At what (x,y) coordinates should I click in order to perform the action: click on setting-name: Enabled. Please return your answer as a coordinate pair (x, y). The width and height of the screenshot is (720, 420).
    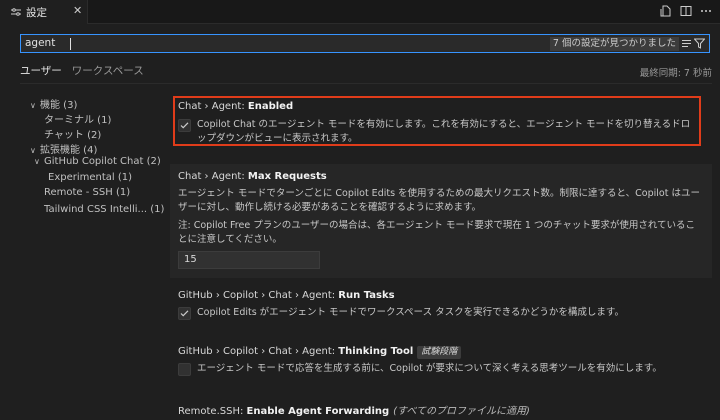
    Looking at the image, I should click on (270, 106).